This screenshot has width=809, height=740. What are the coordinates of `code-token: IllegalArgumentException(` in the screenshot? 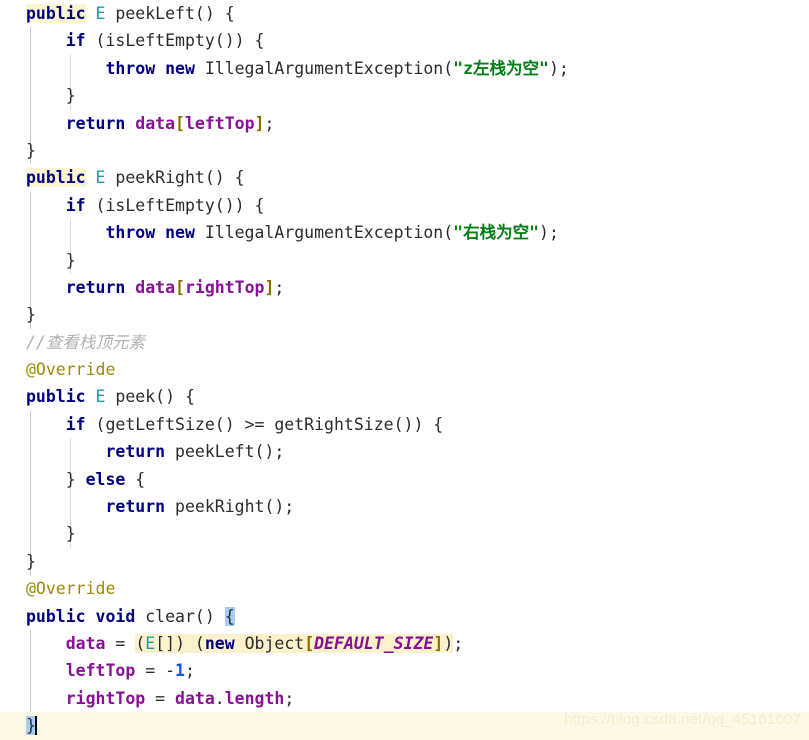 It's located at (324, 68).